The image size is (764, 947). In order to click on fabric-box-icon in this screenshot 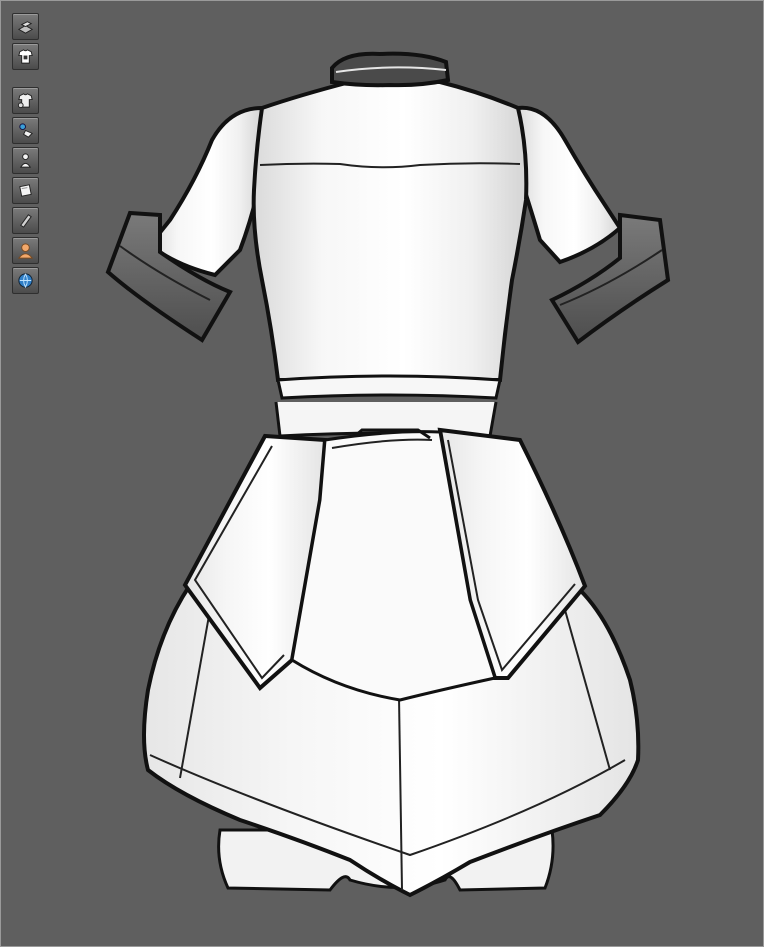, I will do `click(25, 26)`.